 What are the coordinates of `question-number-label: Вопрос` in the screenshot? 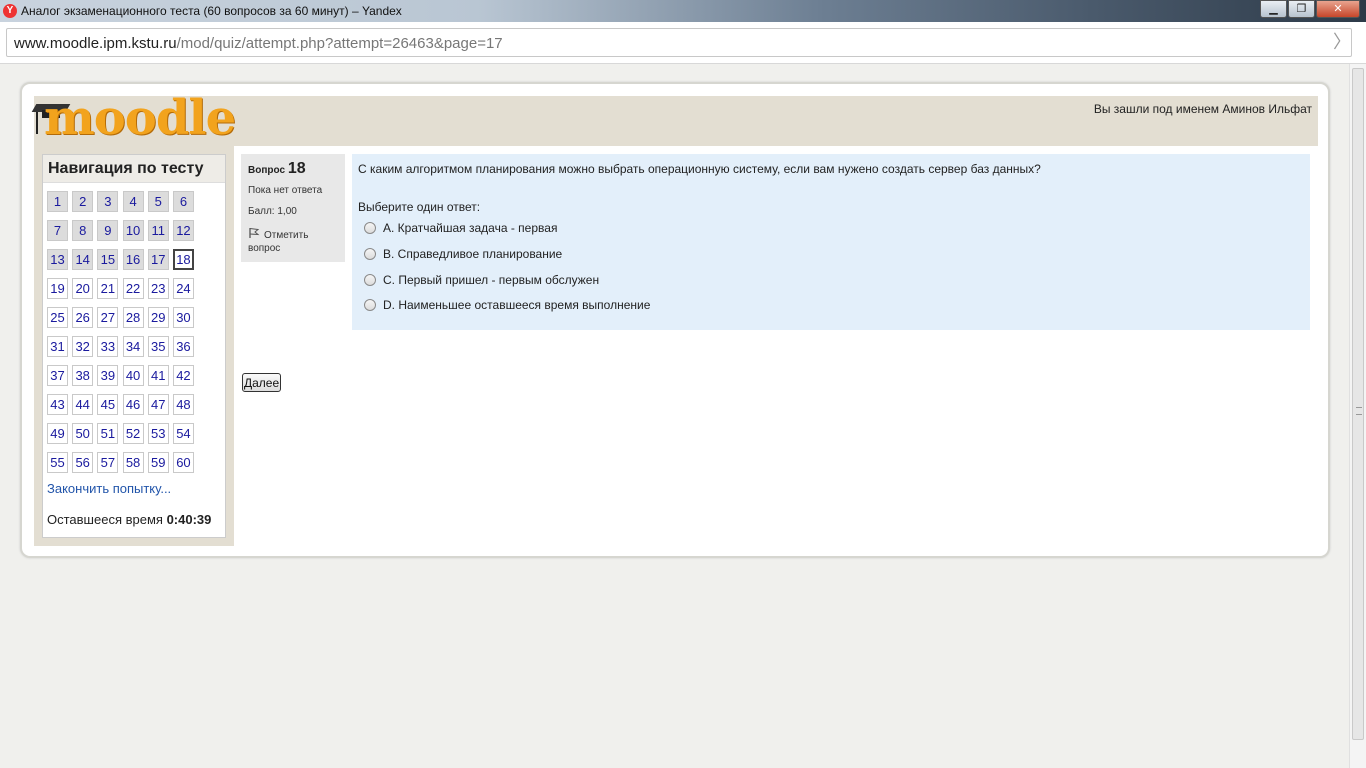 It's located at (267, 170).